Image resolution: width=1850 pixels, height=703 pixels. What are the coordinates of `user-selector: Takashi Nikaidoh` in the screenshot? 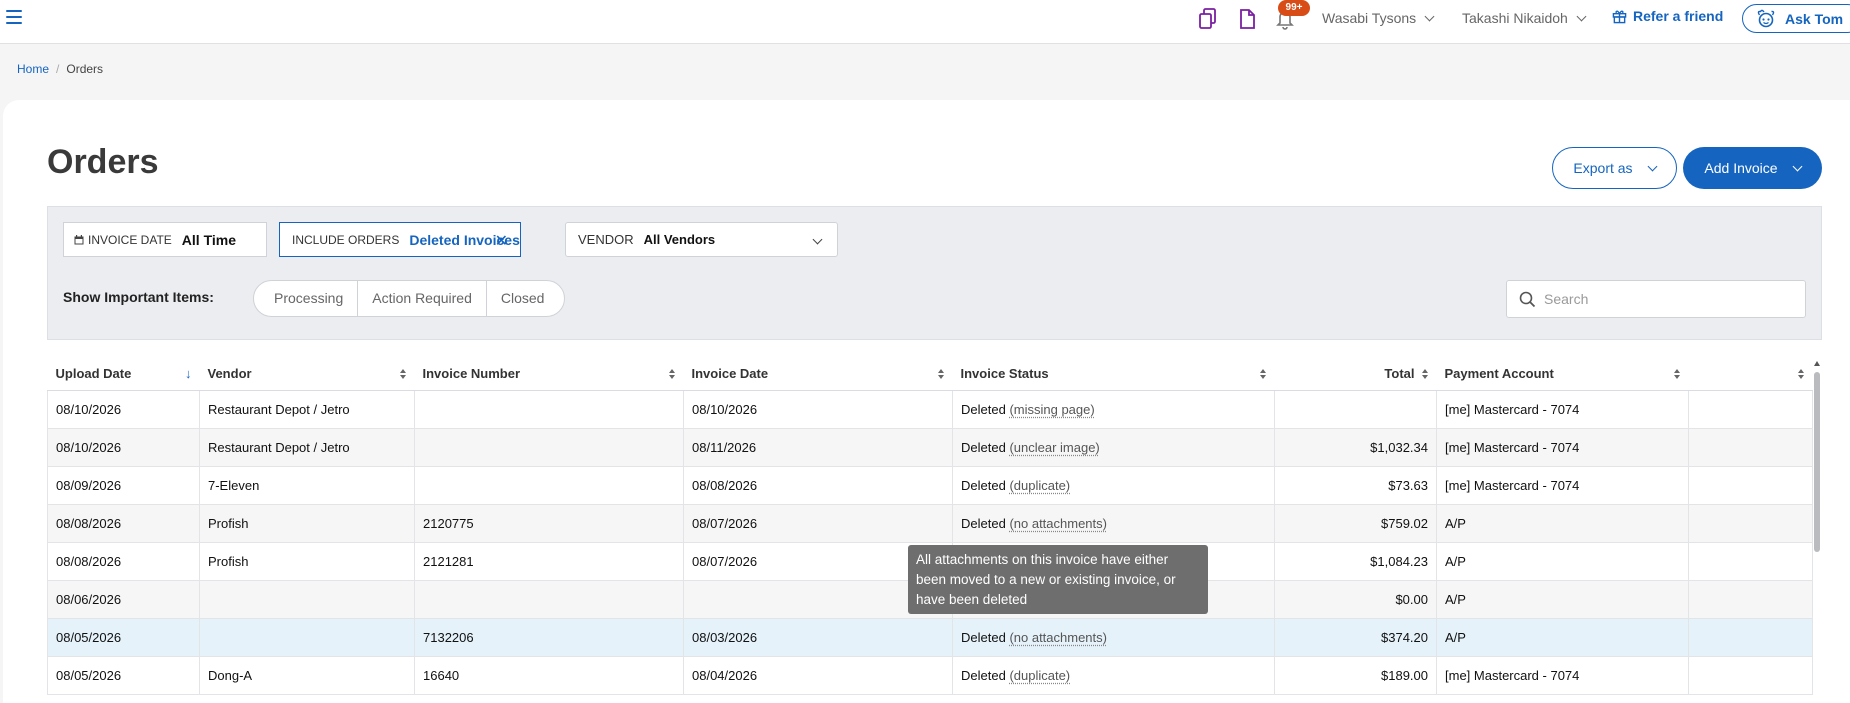 It's located at (1523, 18).